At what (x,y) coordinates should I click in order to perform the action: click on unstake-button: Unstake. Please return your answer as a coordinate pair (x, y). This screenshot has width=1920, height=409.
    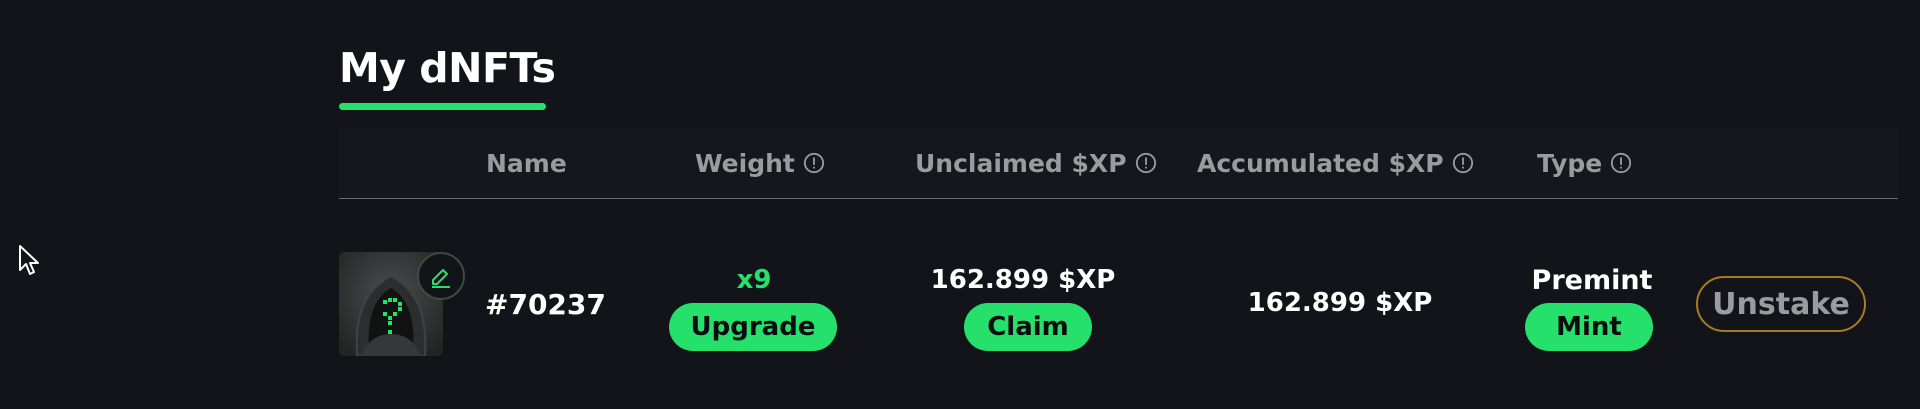
    Looking at the image, I should click on (1781, 304).